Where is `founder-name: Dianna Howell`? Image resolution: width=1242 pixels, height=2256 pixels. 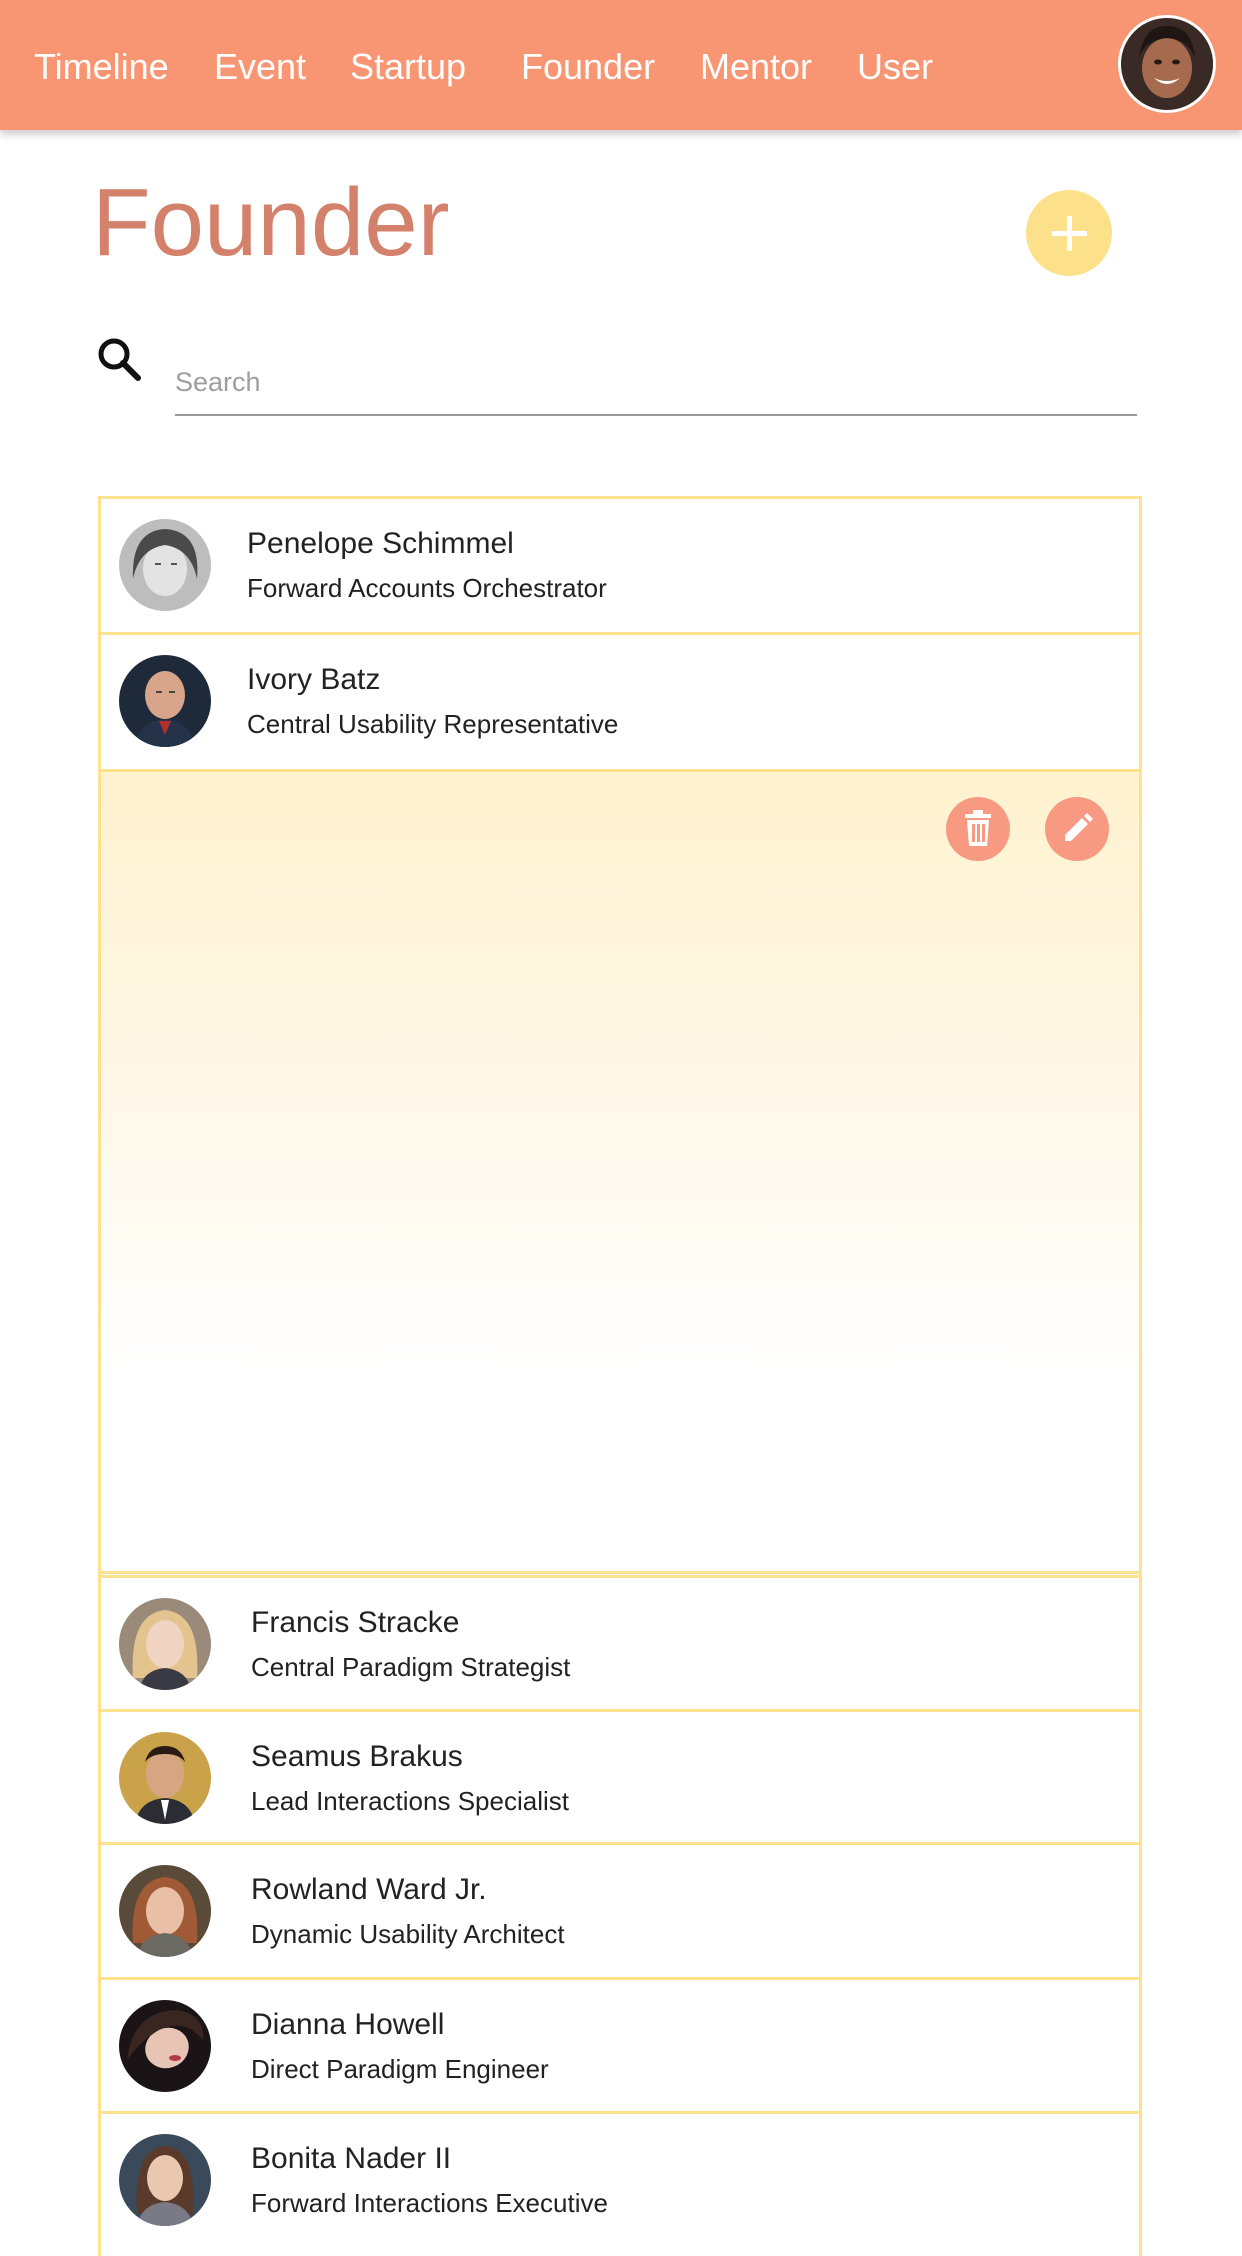
founder-name: Dianna Howell is located at coordinates (348, 2024).